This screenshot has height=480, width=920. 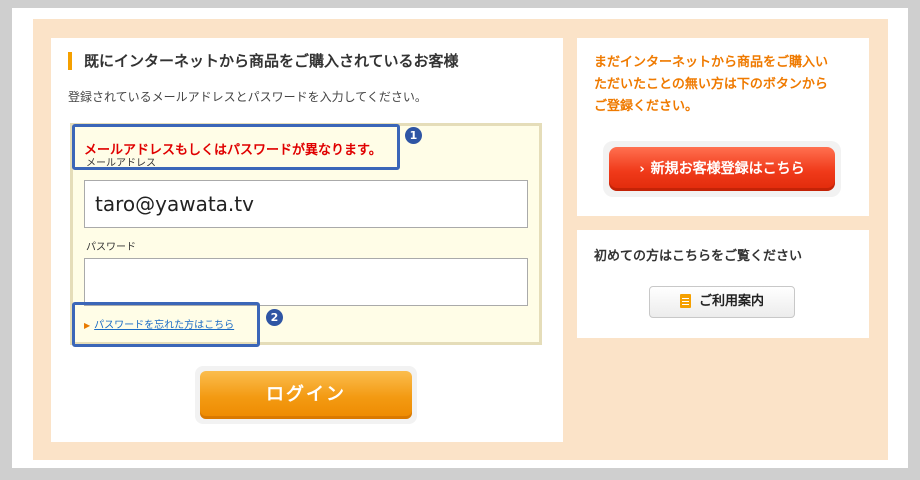 What do you see at coordinates (413, 135) in the screenshot?
I see `annotation-badge-1: 1` at bounding box center [413, 135].